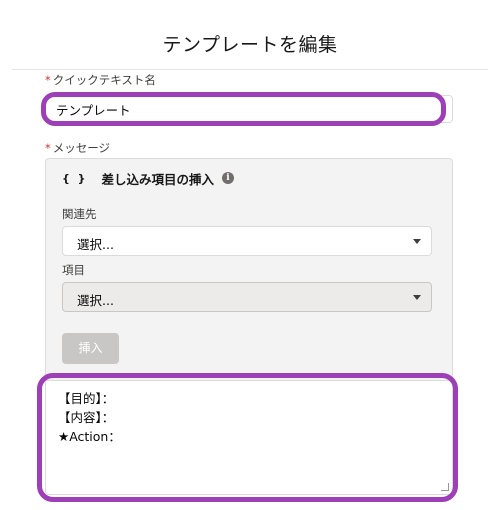 The width and height of the screenshot is (500, 510). What do you see at coordinates (104, 80) in the screenshot?
I see `quick-text-name-label-text: クイックテキスト名` at bounding box center [104, 80].